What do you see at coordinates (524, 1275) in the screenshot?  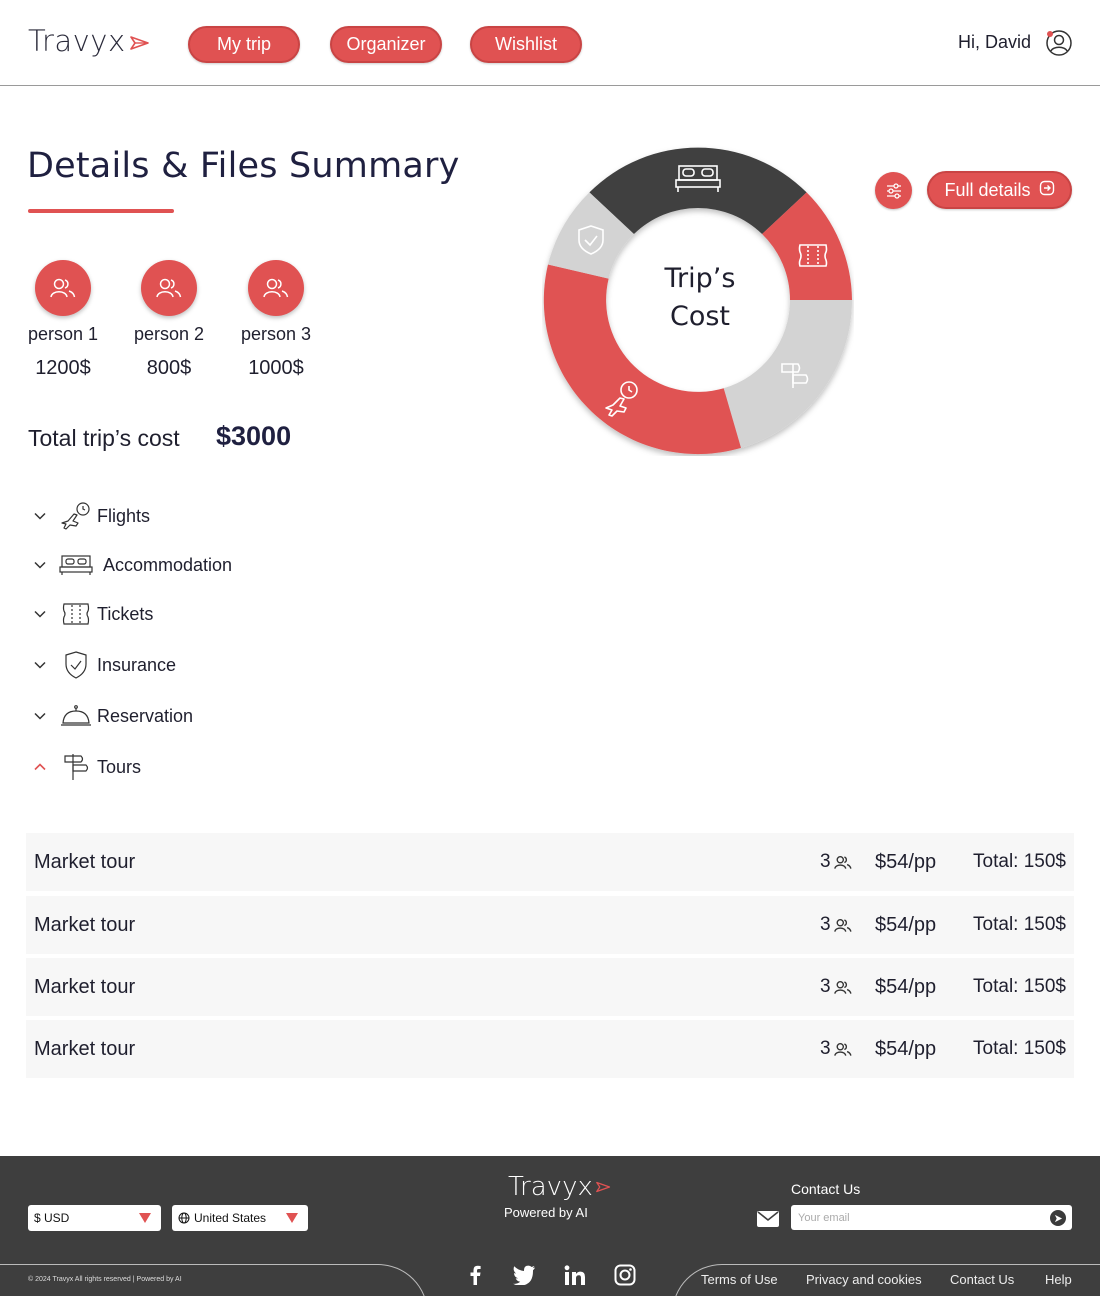 I see `twitter-icon` at bounding box center [524, 1275].